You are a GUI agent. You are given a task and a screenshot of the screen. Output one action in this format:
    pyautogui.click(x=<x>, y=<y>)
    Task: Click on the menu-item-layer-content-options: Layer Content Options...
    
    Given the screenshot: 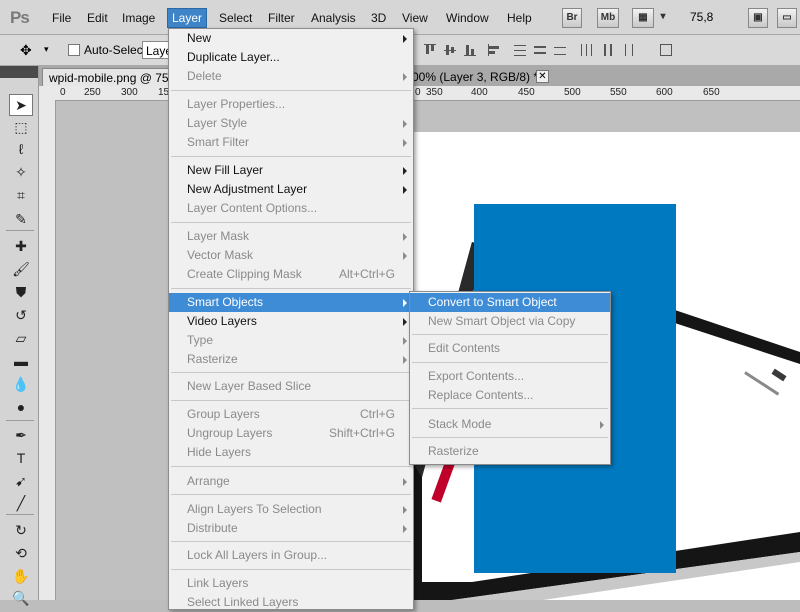 What is the action you would take?
    pyautogui.click(x=291, y=208)
    